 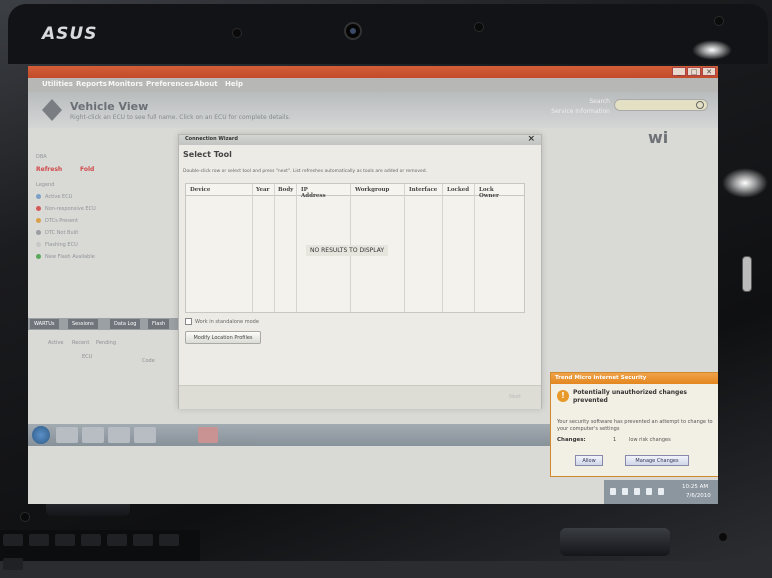 What do you see at coordinates (649, 491) in the screenshot?
I see `network-icon` at bounding box center [649, 491].